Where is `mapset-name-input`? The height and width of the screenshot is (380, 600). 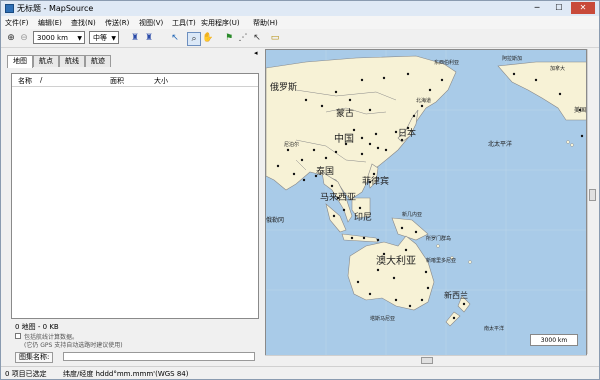 mapset-name-input is located at coordinates (159, 356).